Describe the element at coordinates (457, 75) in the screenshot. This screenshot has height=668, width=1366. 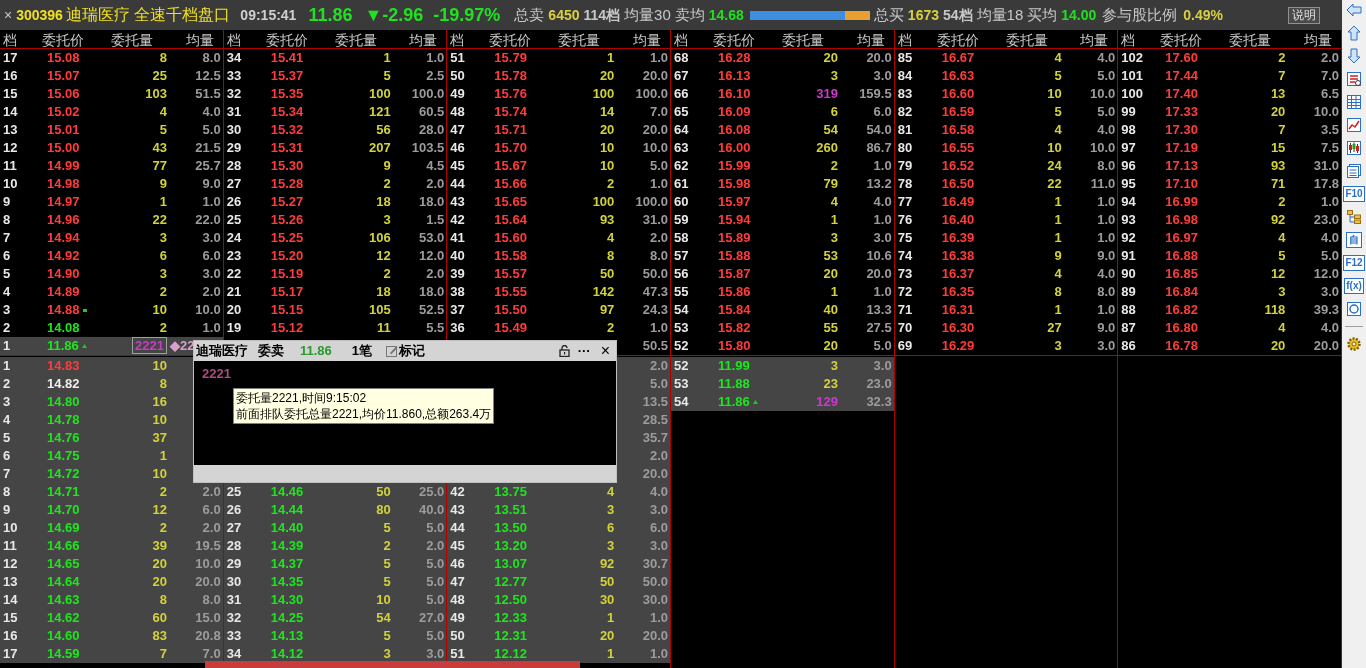
I see `level-number: 50` at that location.